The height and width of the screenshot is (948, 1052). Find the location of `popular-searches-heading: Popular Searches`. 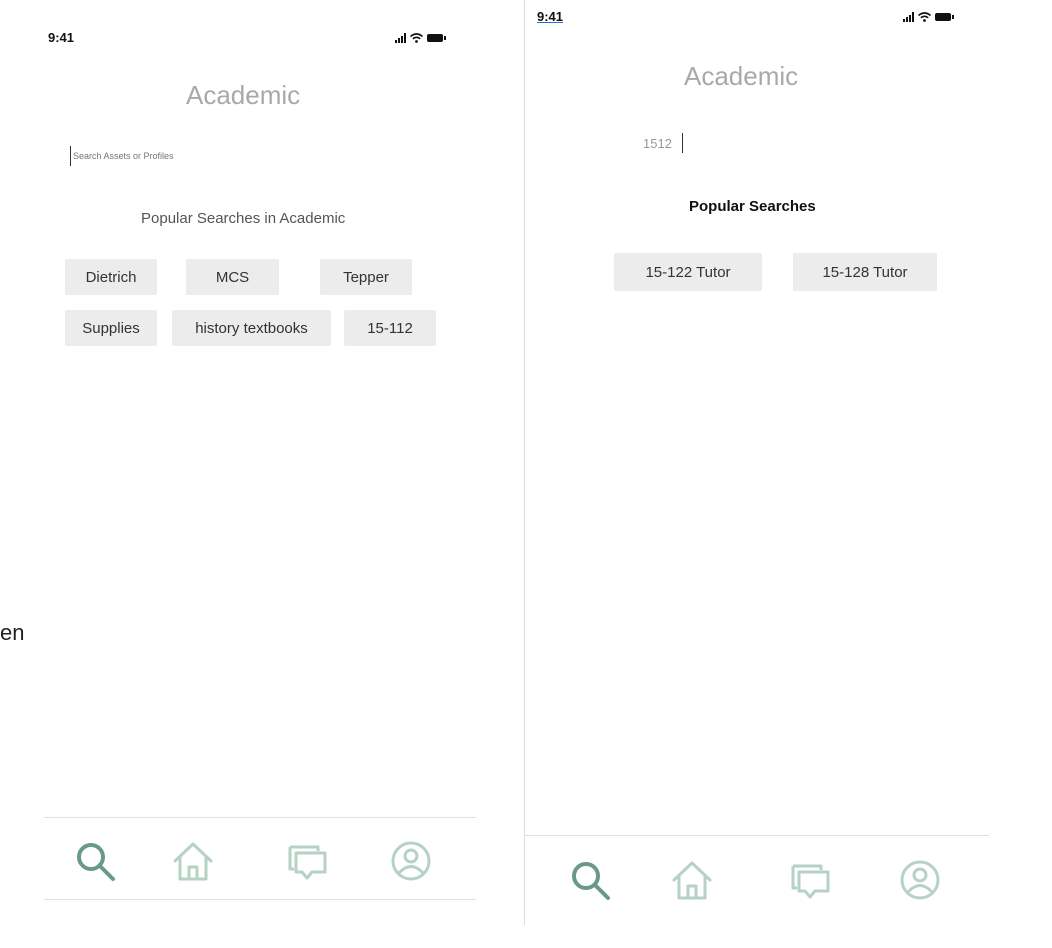

popular-searches-heading: Popular Searches is located at coordinates (752, 206).